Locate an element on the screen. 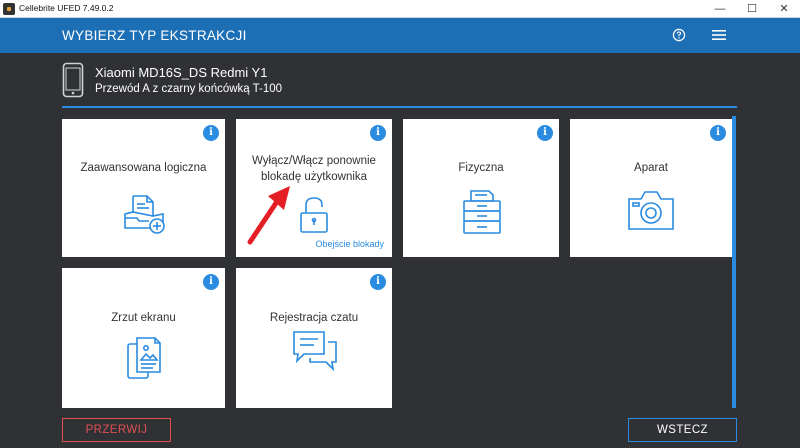 This screenshot has height=448, width=800. document-plus-tray-icon is located at coordinates (144, 214).